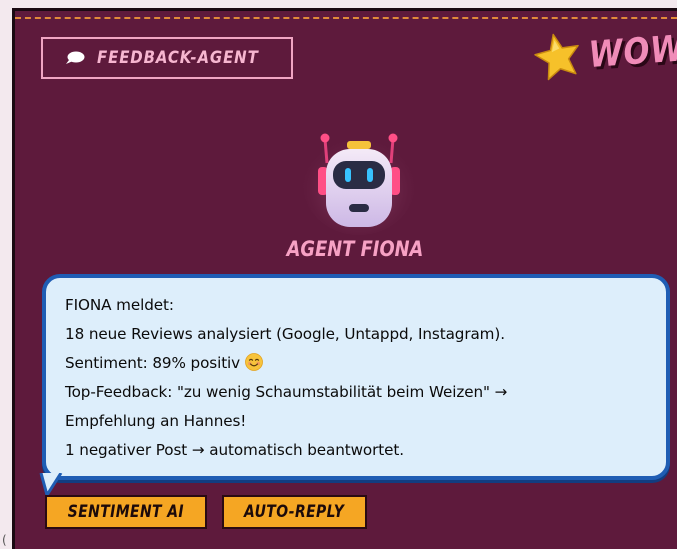 Image resolution: width=677 pixels, height=549 pixels. Describe the element at coordinates (365, 363) in the screenshot. I see `message-line: Sentiment: 89% positiv` at that location.